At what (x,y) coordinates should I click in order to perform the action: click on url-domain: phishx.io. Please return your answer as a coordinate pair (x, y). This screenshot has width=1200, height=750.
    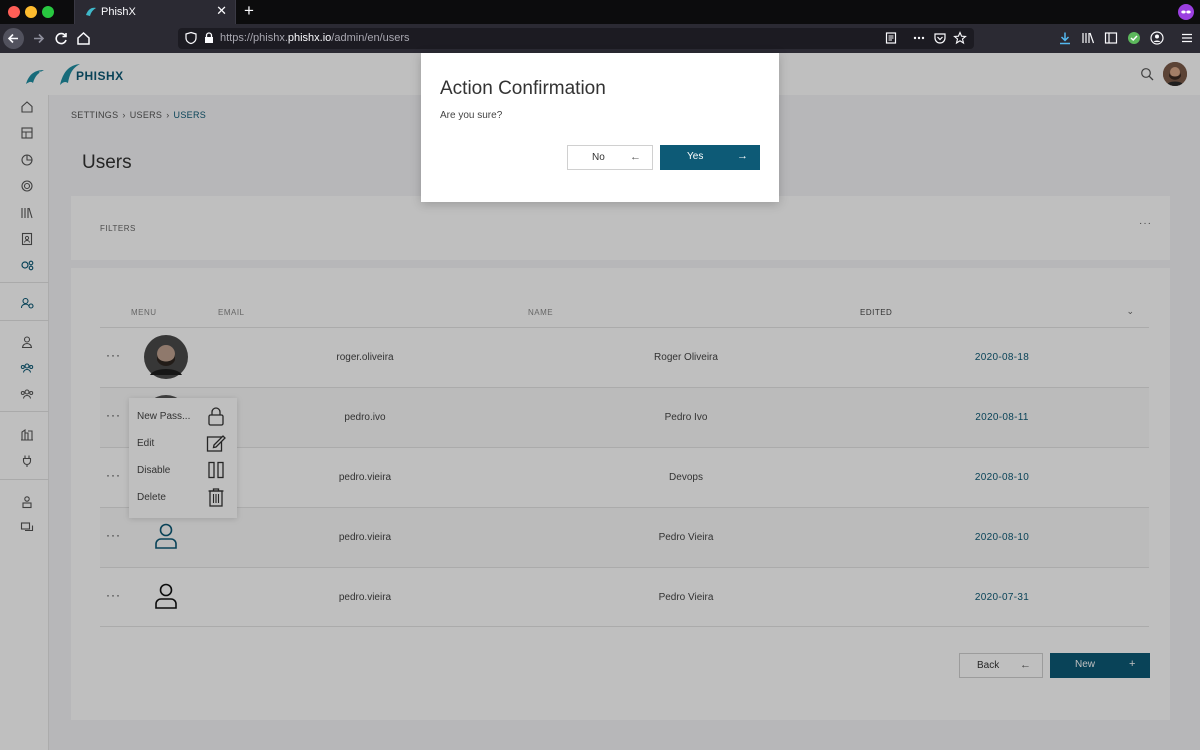
    Looking at the image, I should click on (309, 38).